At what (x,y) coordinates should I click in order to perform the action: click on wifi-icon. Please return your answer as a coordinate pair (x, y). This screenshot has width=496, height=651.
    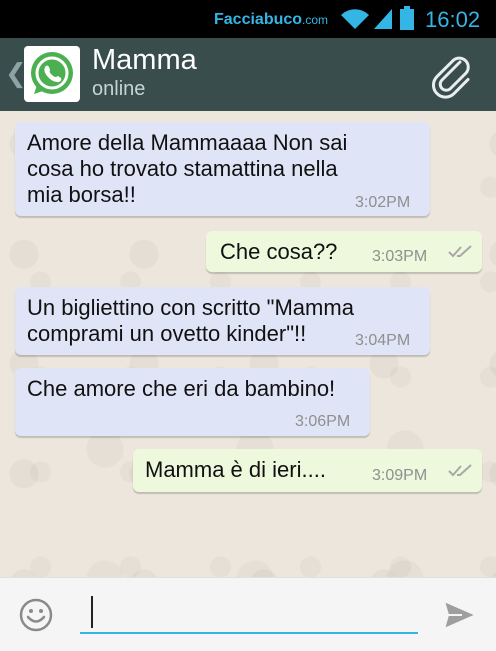
    Looking at the image, I should click on (355, 19).